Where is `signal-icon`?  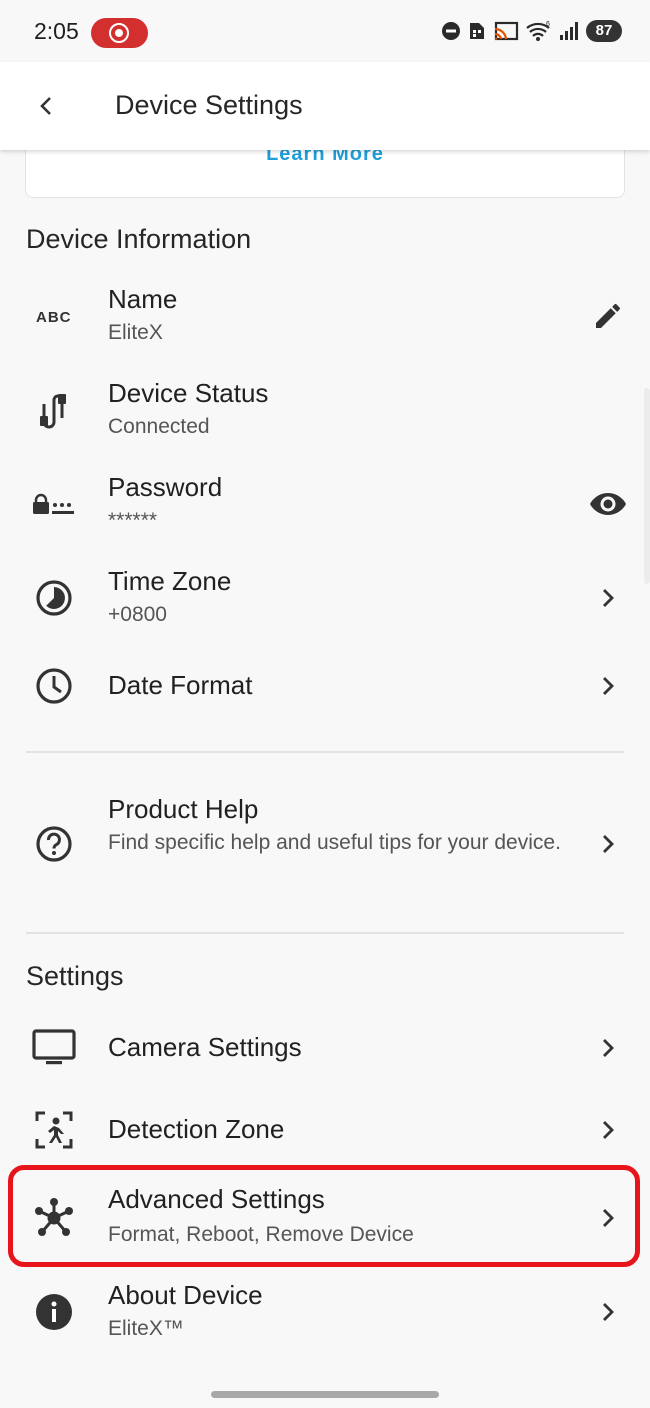 signal-icon is located at coordinates (569, 31).